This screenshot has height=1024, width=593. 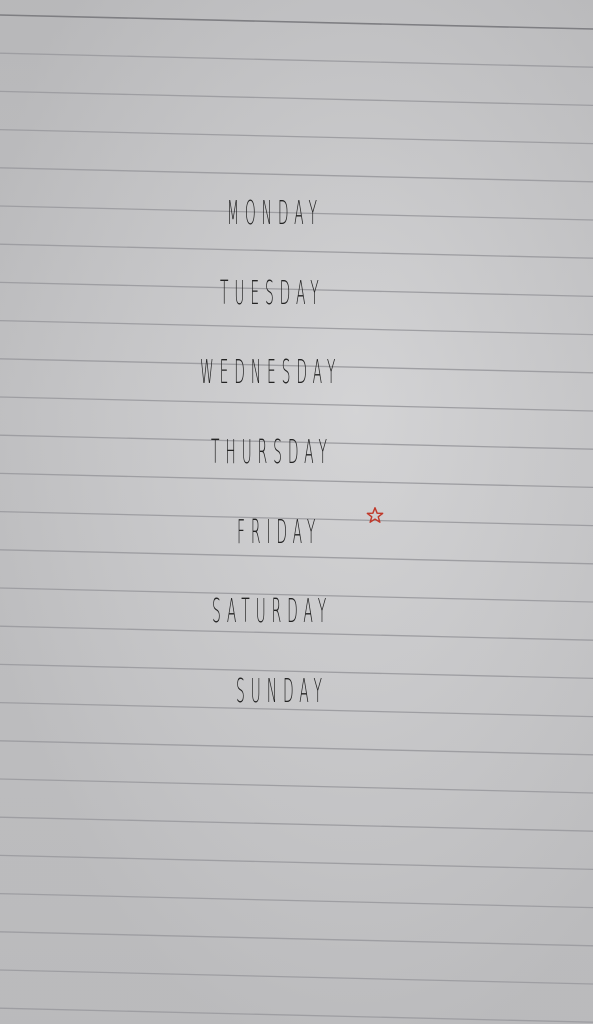 What do you see at coordinates (275, 212) in the screenshot?
I see `day-label-monday: MONDAY` at bounding box center [275, 212].